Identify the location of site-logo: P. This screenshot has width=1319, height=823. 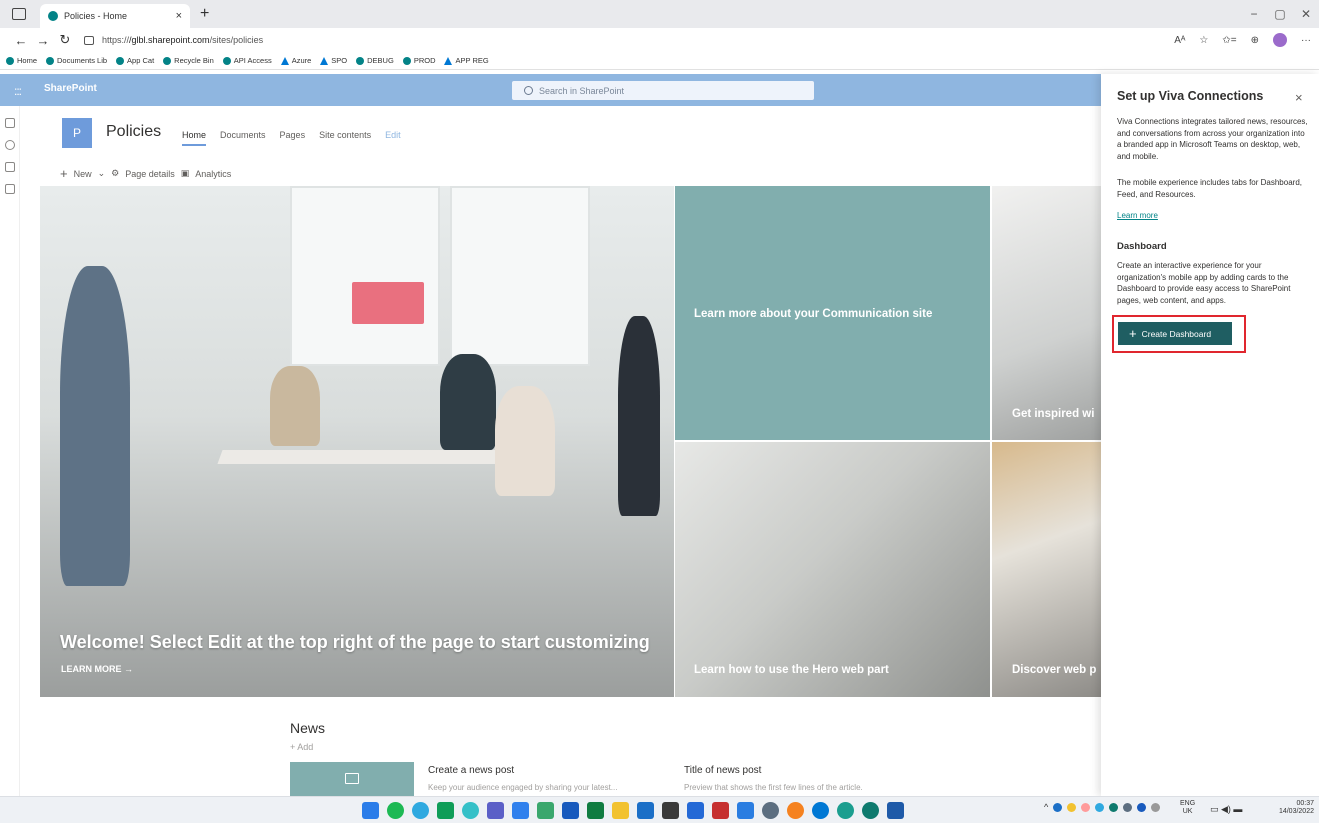
(77, 133).